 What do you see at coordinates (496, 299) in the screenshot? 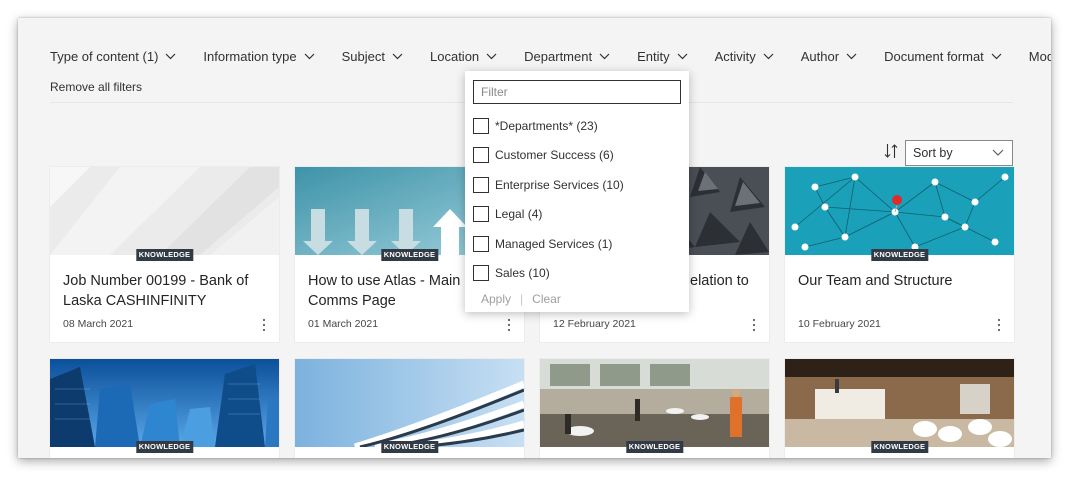
I see `apply-button: Apply` at bounding box center [496, 299].